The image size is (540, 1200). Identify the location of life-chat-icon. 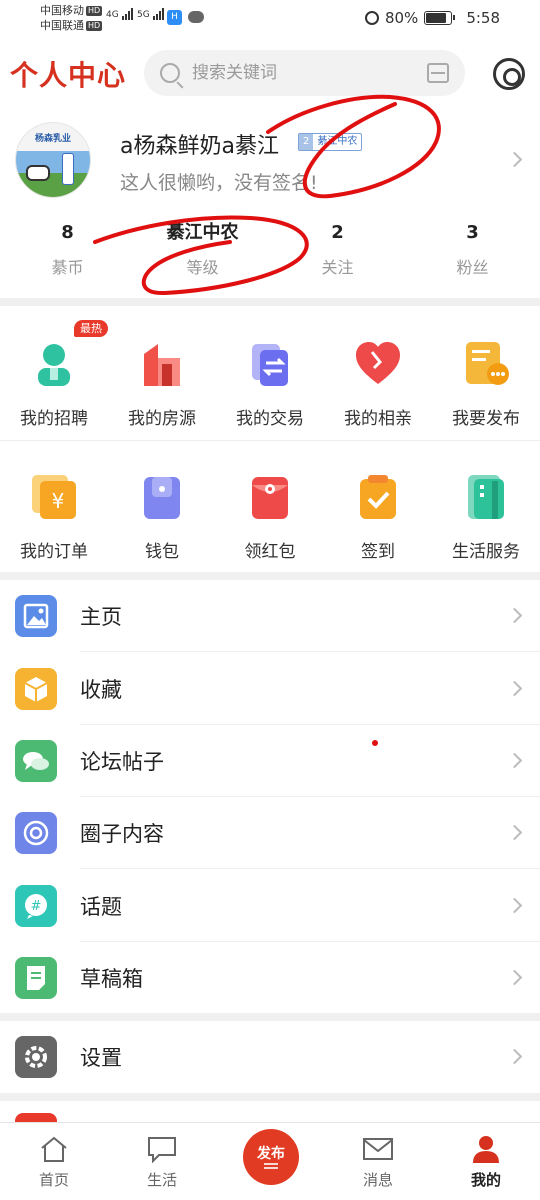
(162, 1149).